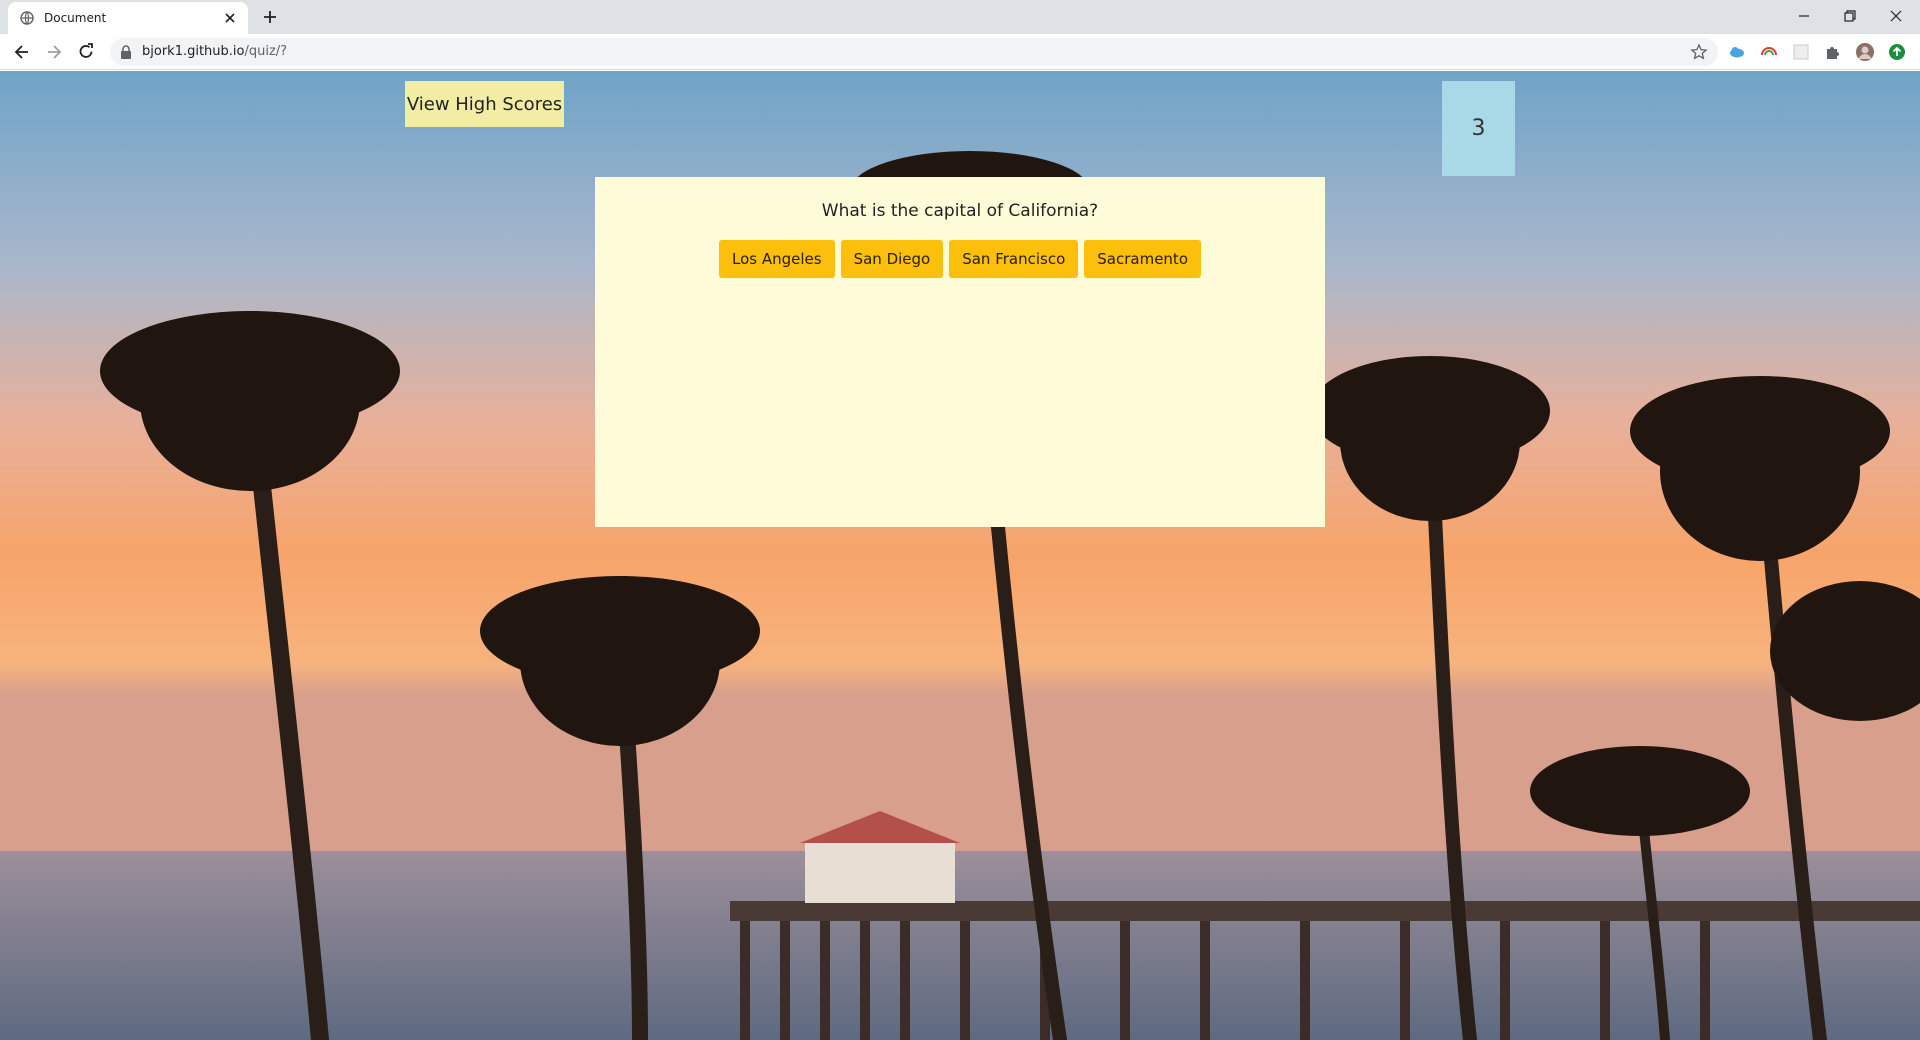 Image resolution: width=1920 pixels, height=1040 pixels. What do you see at coordinates (892, 259) in the screenshot?
I see `answer-button-san-diego: San Diego` at bounding box center [892, 259].